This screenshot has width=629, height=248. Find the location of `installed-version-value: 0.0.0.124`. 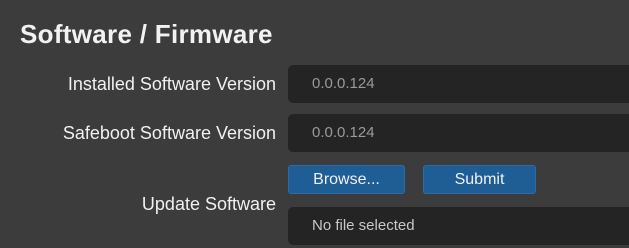

installed-version-value: 0.0.0.124 is located at coordinates (343, 83).